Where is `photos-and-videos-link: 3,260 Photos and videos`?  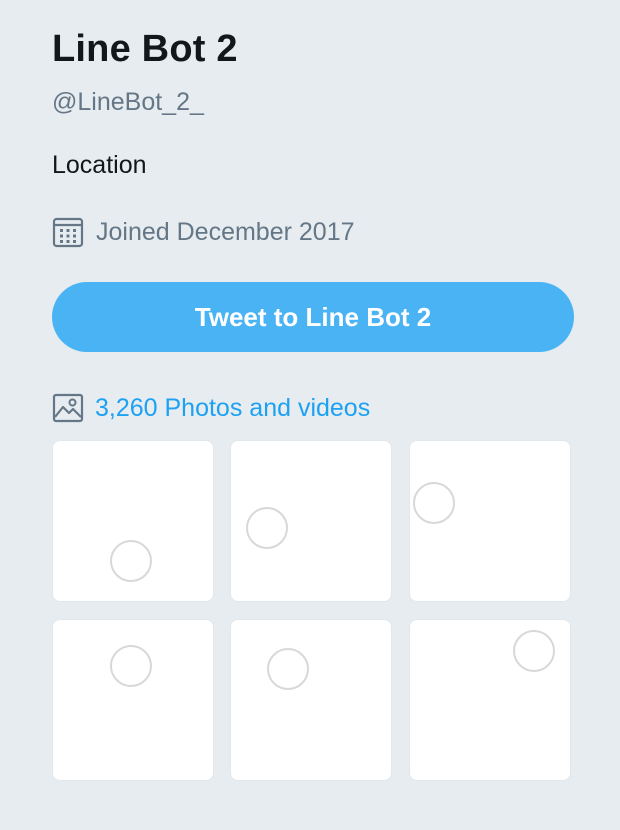
photos-and-videos-link: 3,260 Photos and videos is located at coordinates (211, 408).